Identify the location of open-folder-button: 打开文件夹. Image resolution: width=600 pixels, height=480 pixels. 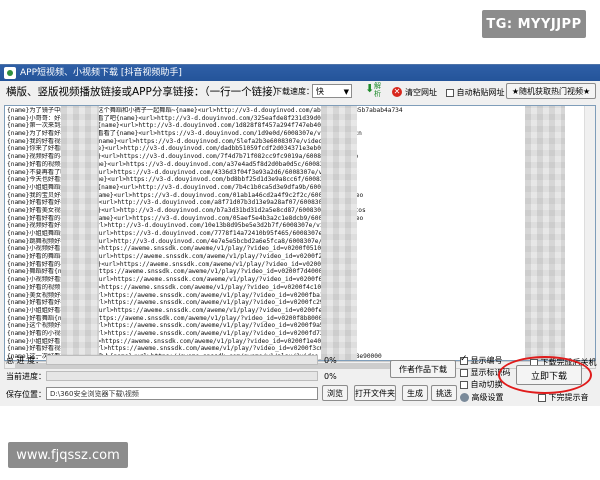
(375, 393).